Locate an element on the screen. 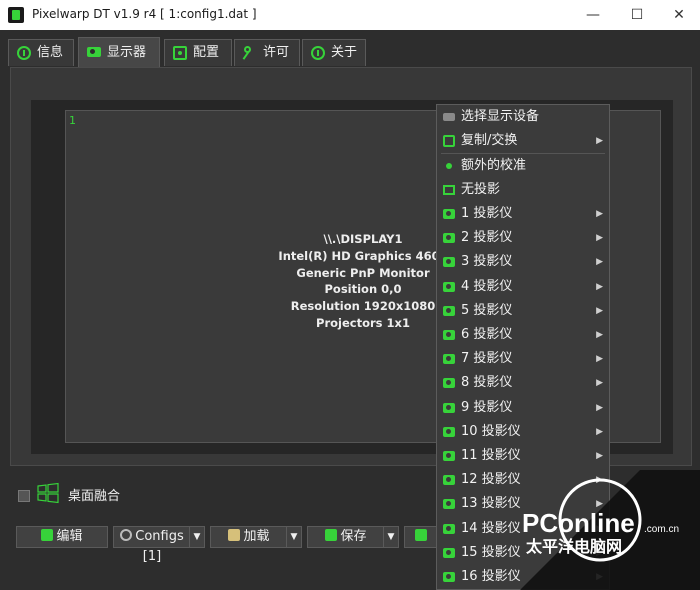 Image resolution: width=700 pixels, height=590 pixels. config-icon is located at coordinates (180, 53).